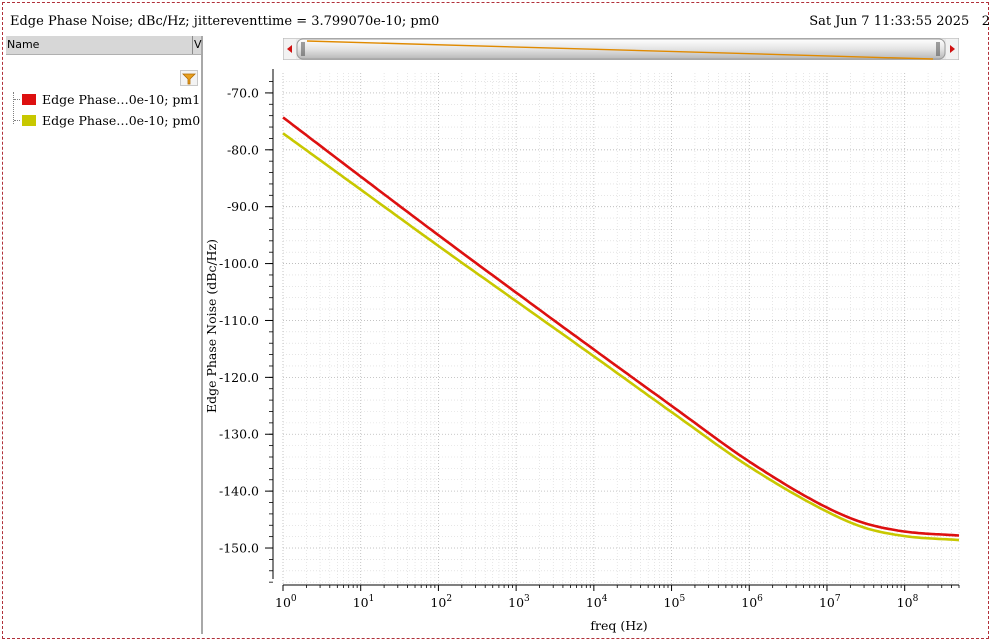  Describe the element at coordinates (23, 44) in the screenshot. I see `column-header-name: Name` at that location.